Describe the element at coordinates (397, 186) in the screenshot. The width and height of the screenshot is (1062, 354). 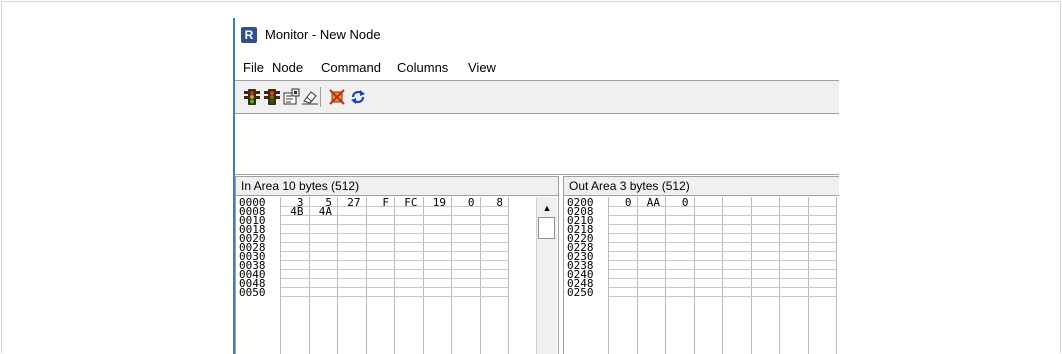
I see `in-area-header: In Area 10 bytes (512)` at that location.